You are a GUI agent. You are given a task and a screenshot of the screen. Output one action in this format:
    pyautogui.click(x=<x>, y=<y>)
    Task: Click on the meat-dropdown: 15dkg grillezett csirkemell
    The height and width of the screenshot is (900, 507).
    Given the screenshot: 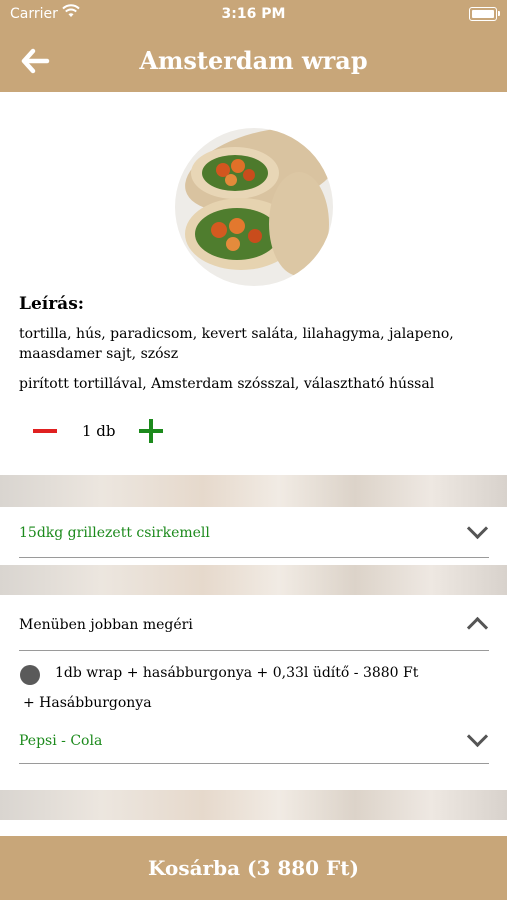 What is the action you would take?
    pyautogui.click(x=254, y=532)
    